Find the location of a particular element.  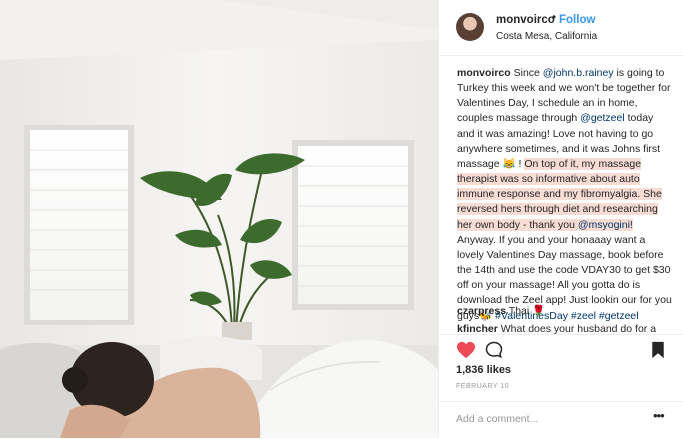

heart-icon is located at coordinates (466, 350).